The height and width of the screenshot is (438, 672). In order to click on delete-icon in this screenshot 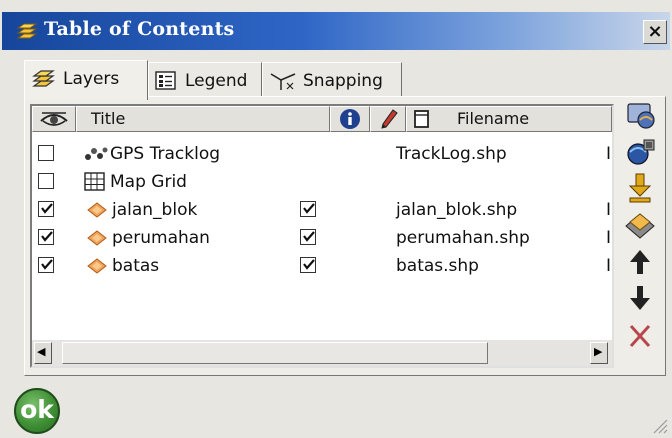, I will do `click(640, 336)`.